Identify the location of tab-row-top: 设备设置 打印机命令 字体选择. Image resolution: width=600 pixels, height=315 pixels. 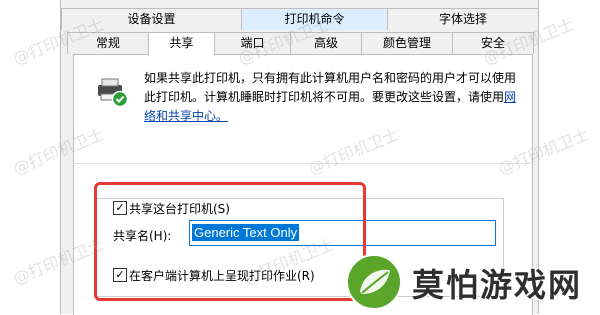
(300, 19).